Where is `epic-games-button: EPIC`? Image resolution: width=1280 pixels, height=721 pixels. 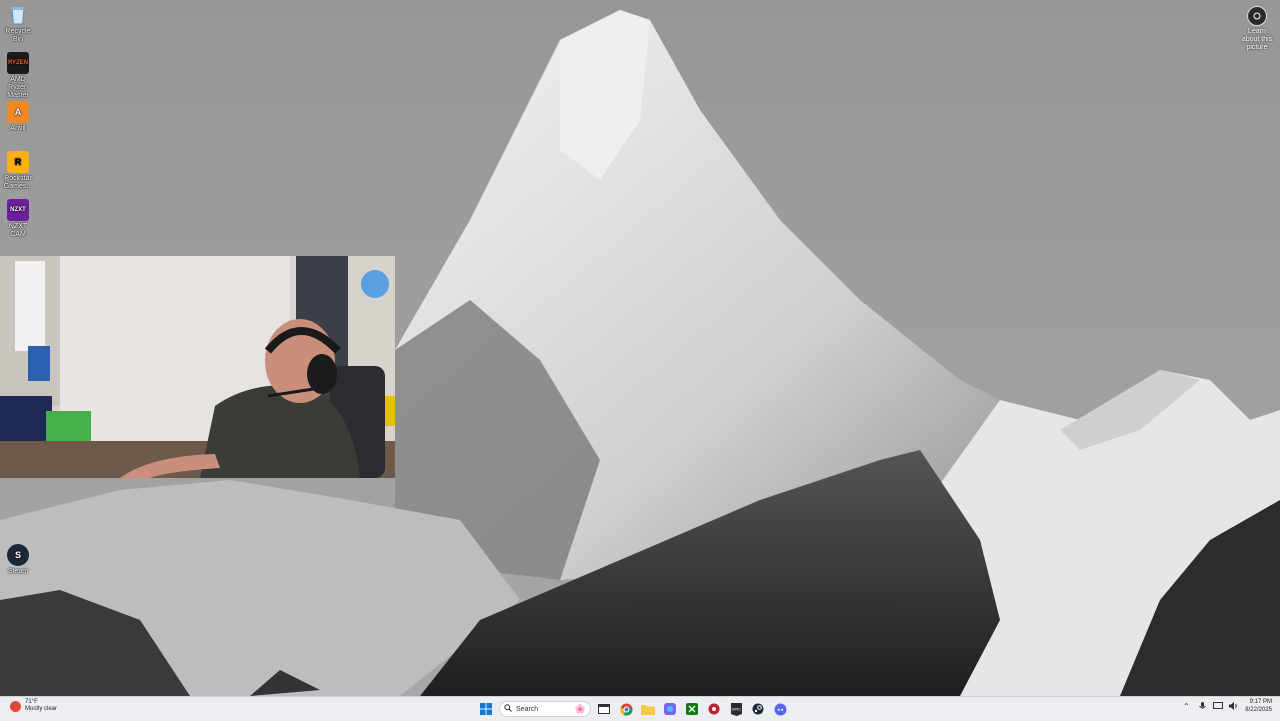 epic-games-button: EPIC is located at coordinates (736, 709).